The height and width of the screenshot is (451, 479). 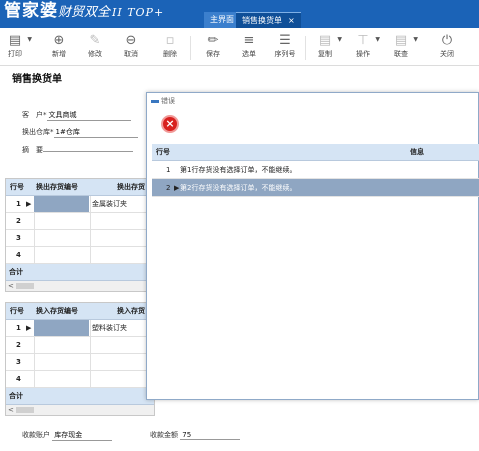 I want to click on exchange-out-grid: 行号 换出存货编号 换出存货 1 ▶ 金属装订夹 2 3 4 合计 <, so click(x=80, y=235).